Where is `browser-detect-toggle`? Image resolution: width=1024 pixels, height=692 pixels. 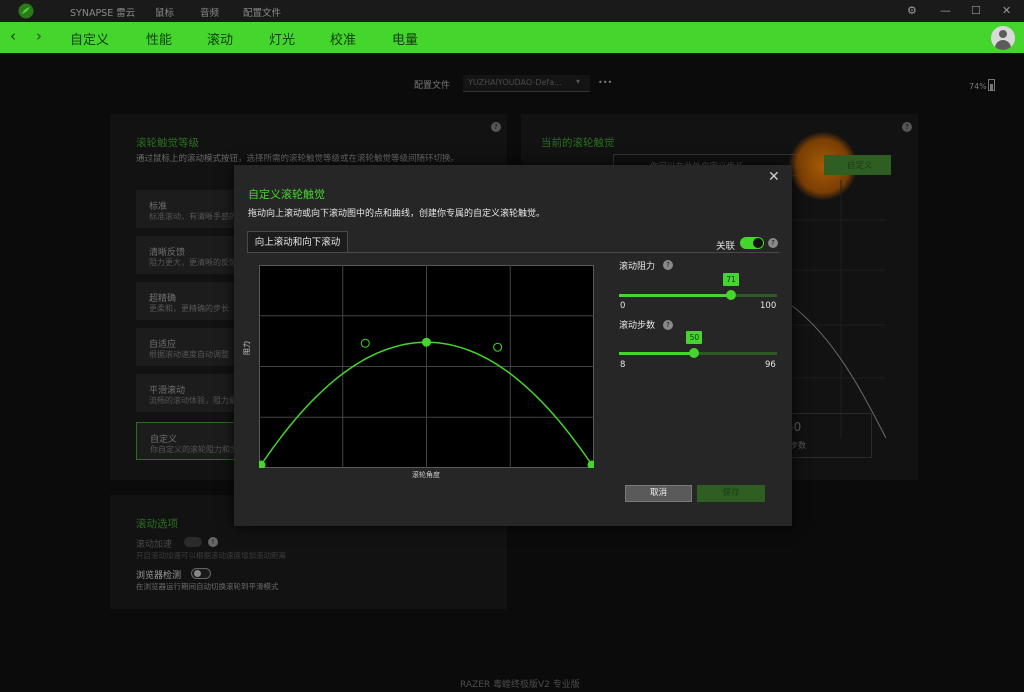 browser-detect-toggle is located at coordinates (201, 573).